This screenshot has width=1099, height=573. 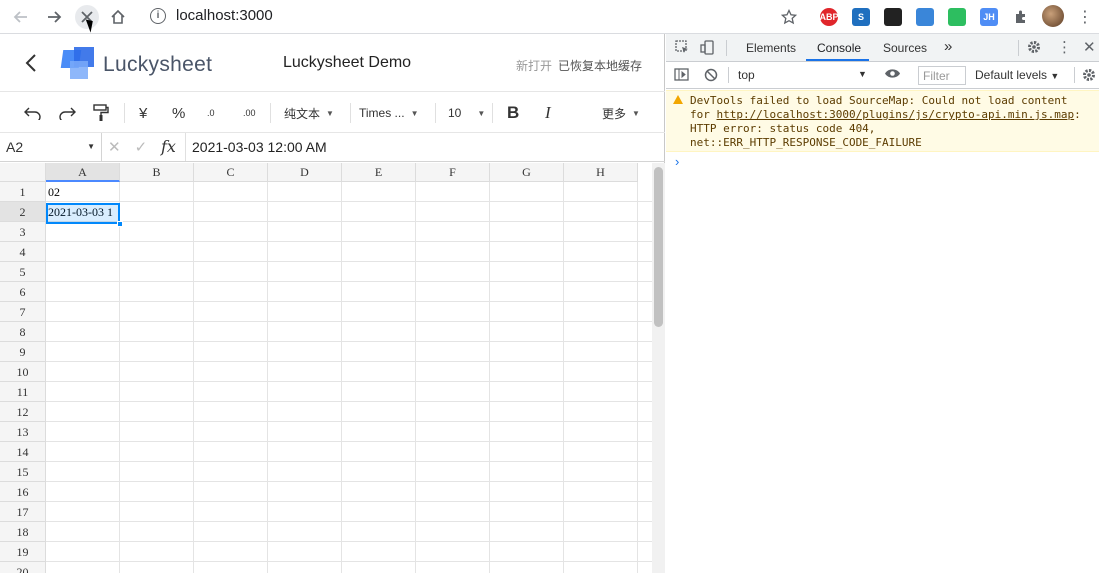 What do you see at coordinates (211, 113) in the screenshot?
I see `decrease-decimal-button: .0` at bounding box center [211, 113].